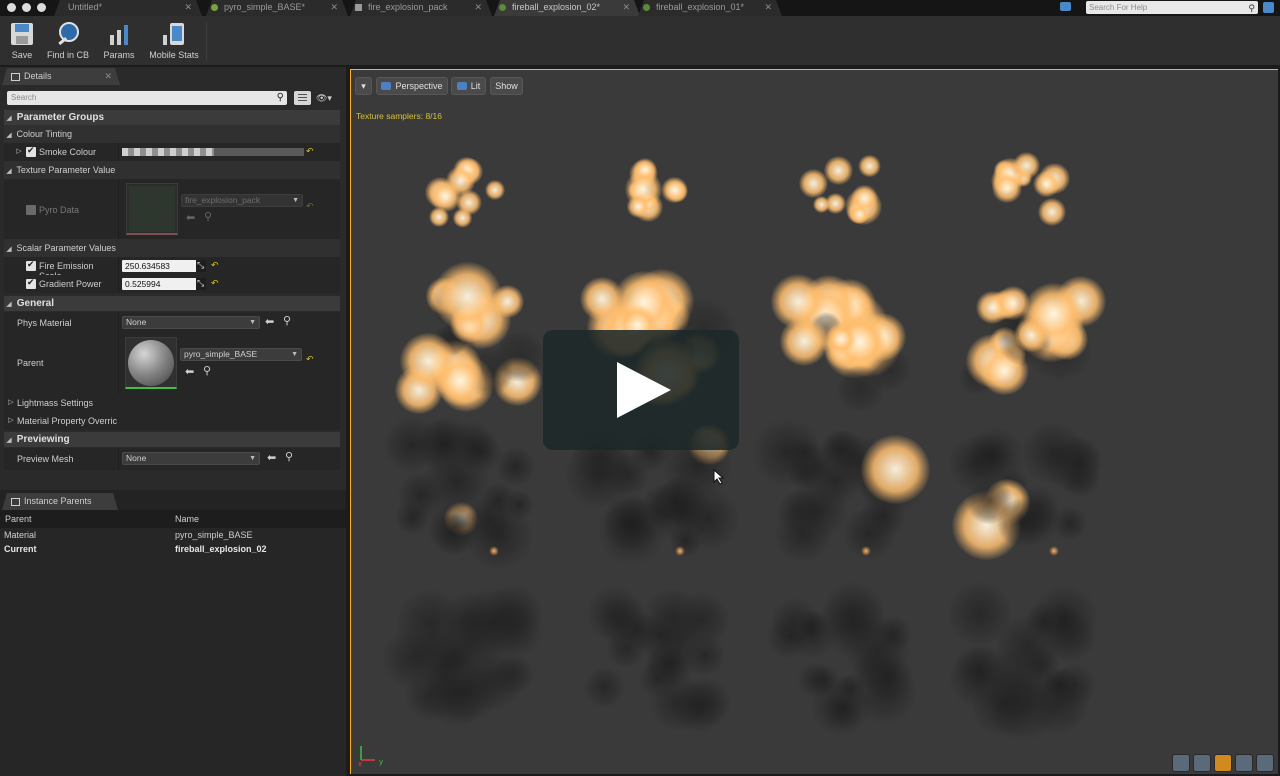 The width and height of the screenshot is (1280, 776). I want to click on grid-icon, so click(302, 98).